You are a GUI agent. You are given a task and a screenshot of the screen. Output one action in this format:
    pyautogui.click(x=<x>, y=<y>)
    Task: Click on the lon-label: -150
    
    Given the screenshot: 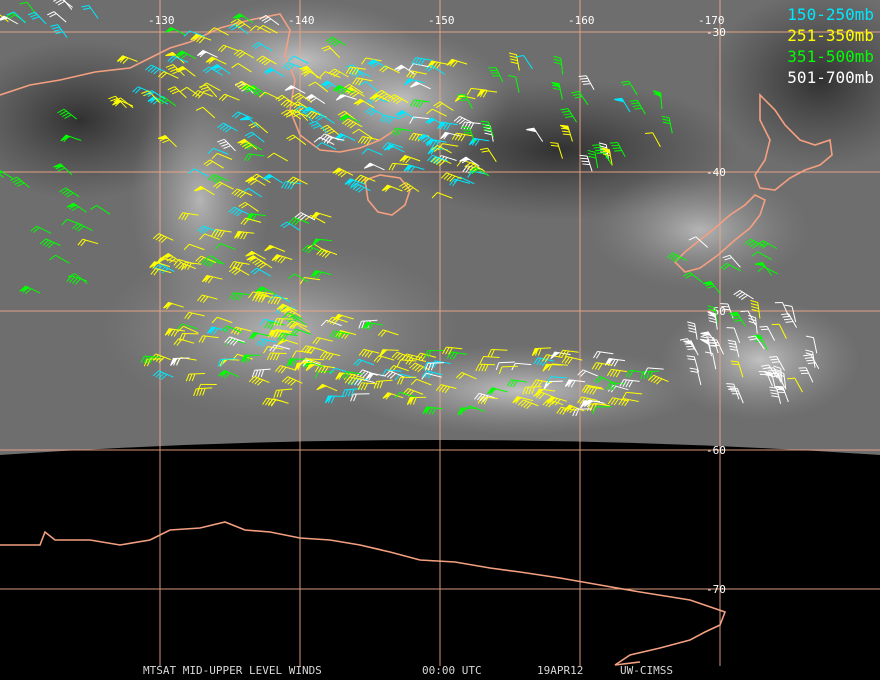 What is the action you would take?
    pyautogui.click(x=441, y=20)
    